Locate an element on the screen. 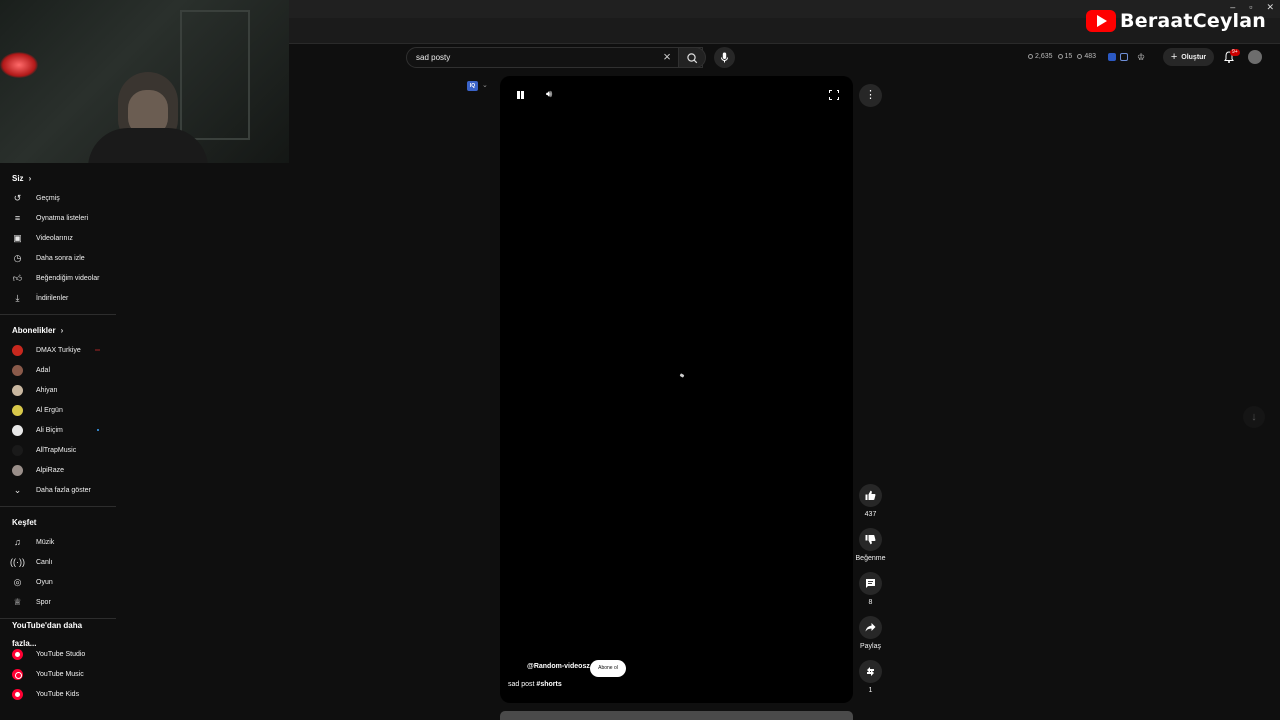 This screenshot has width=1280, height=720. extension-iq-icon is located at coordinates (1112, 57).